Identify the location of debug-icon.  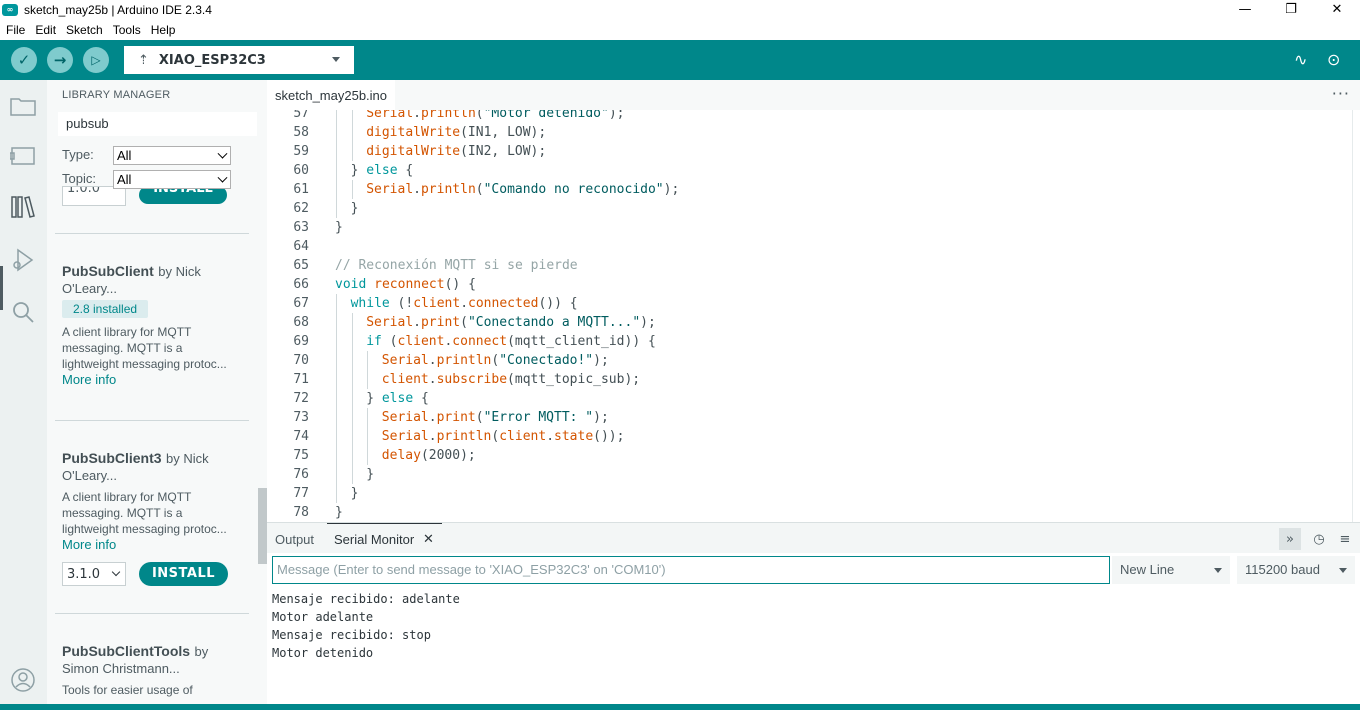
(23, 260).